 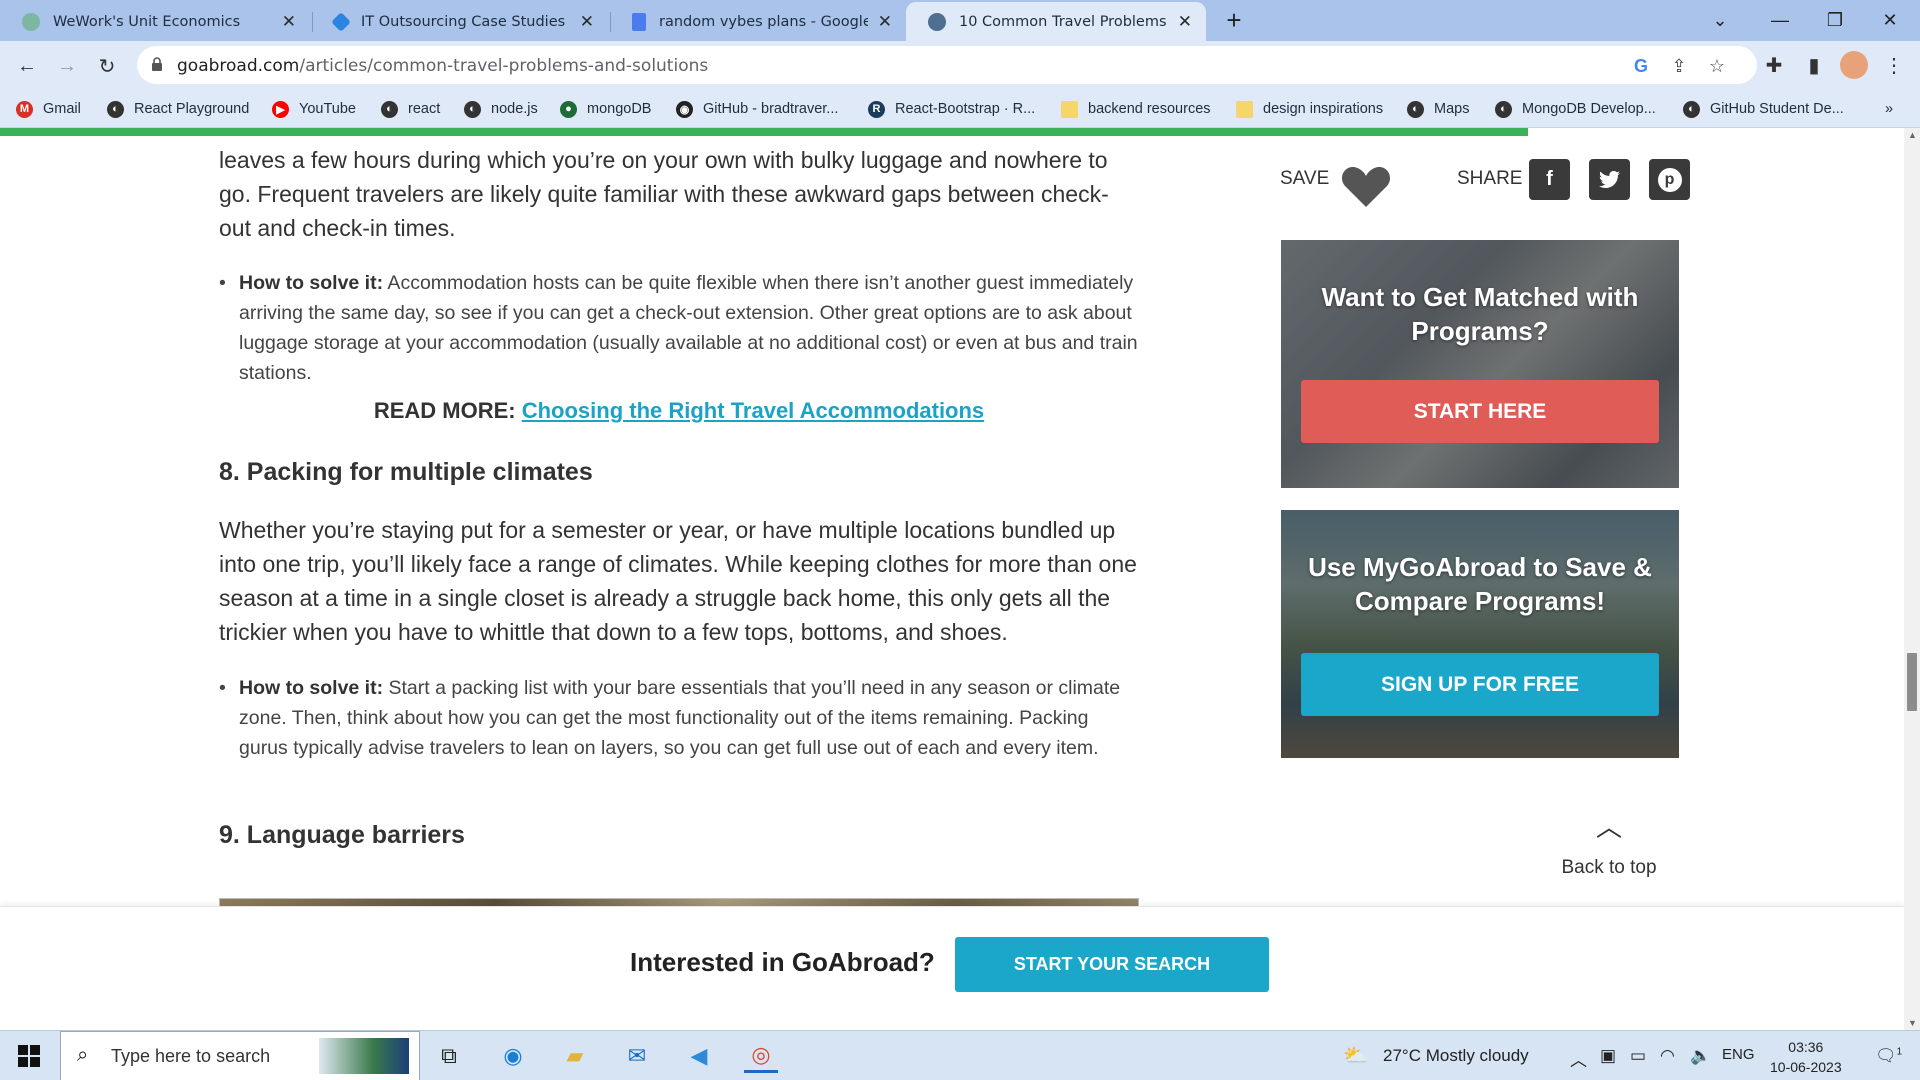 I want to click on tab-weworks: WeWork's Unit Economics ✕, so click(x=155, y=21).